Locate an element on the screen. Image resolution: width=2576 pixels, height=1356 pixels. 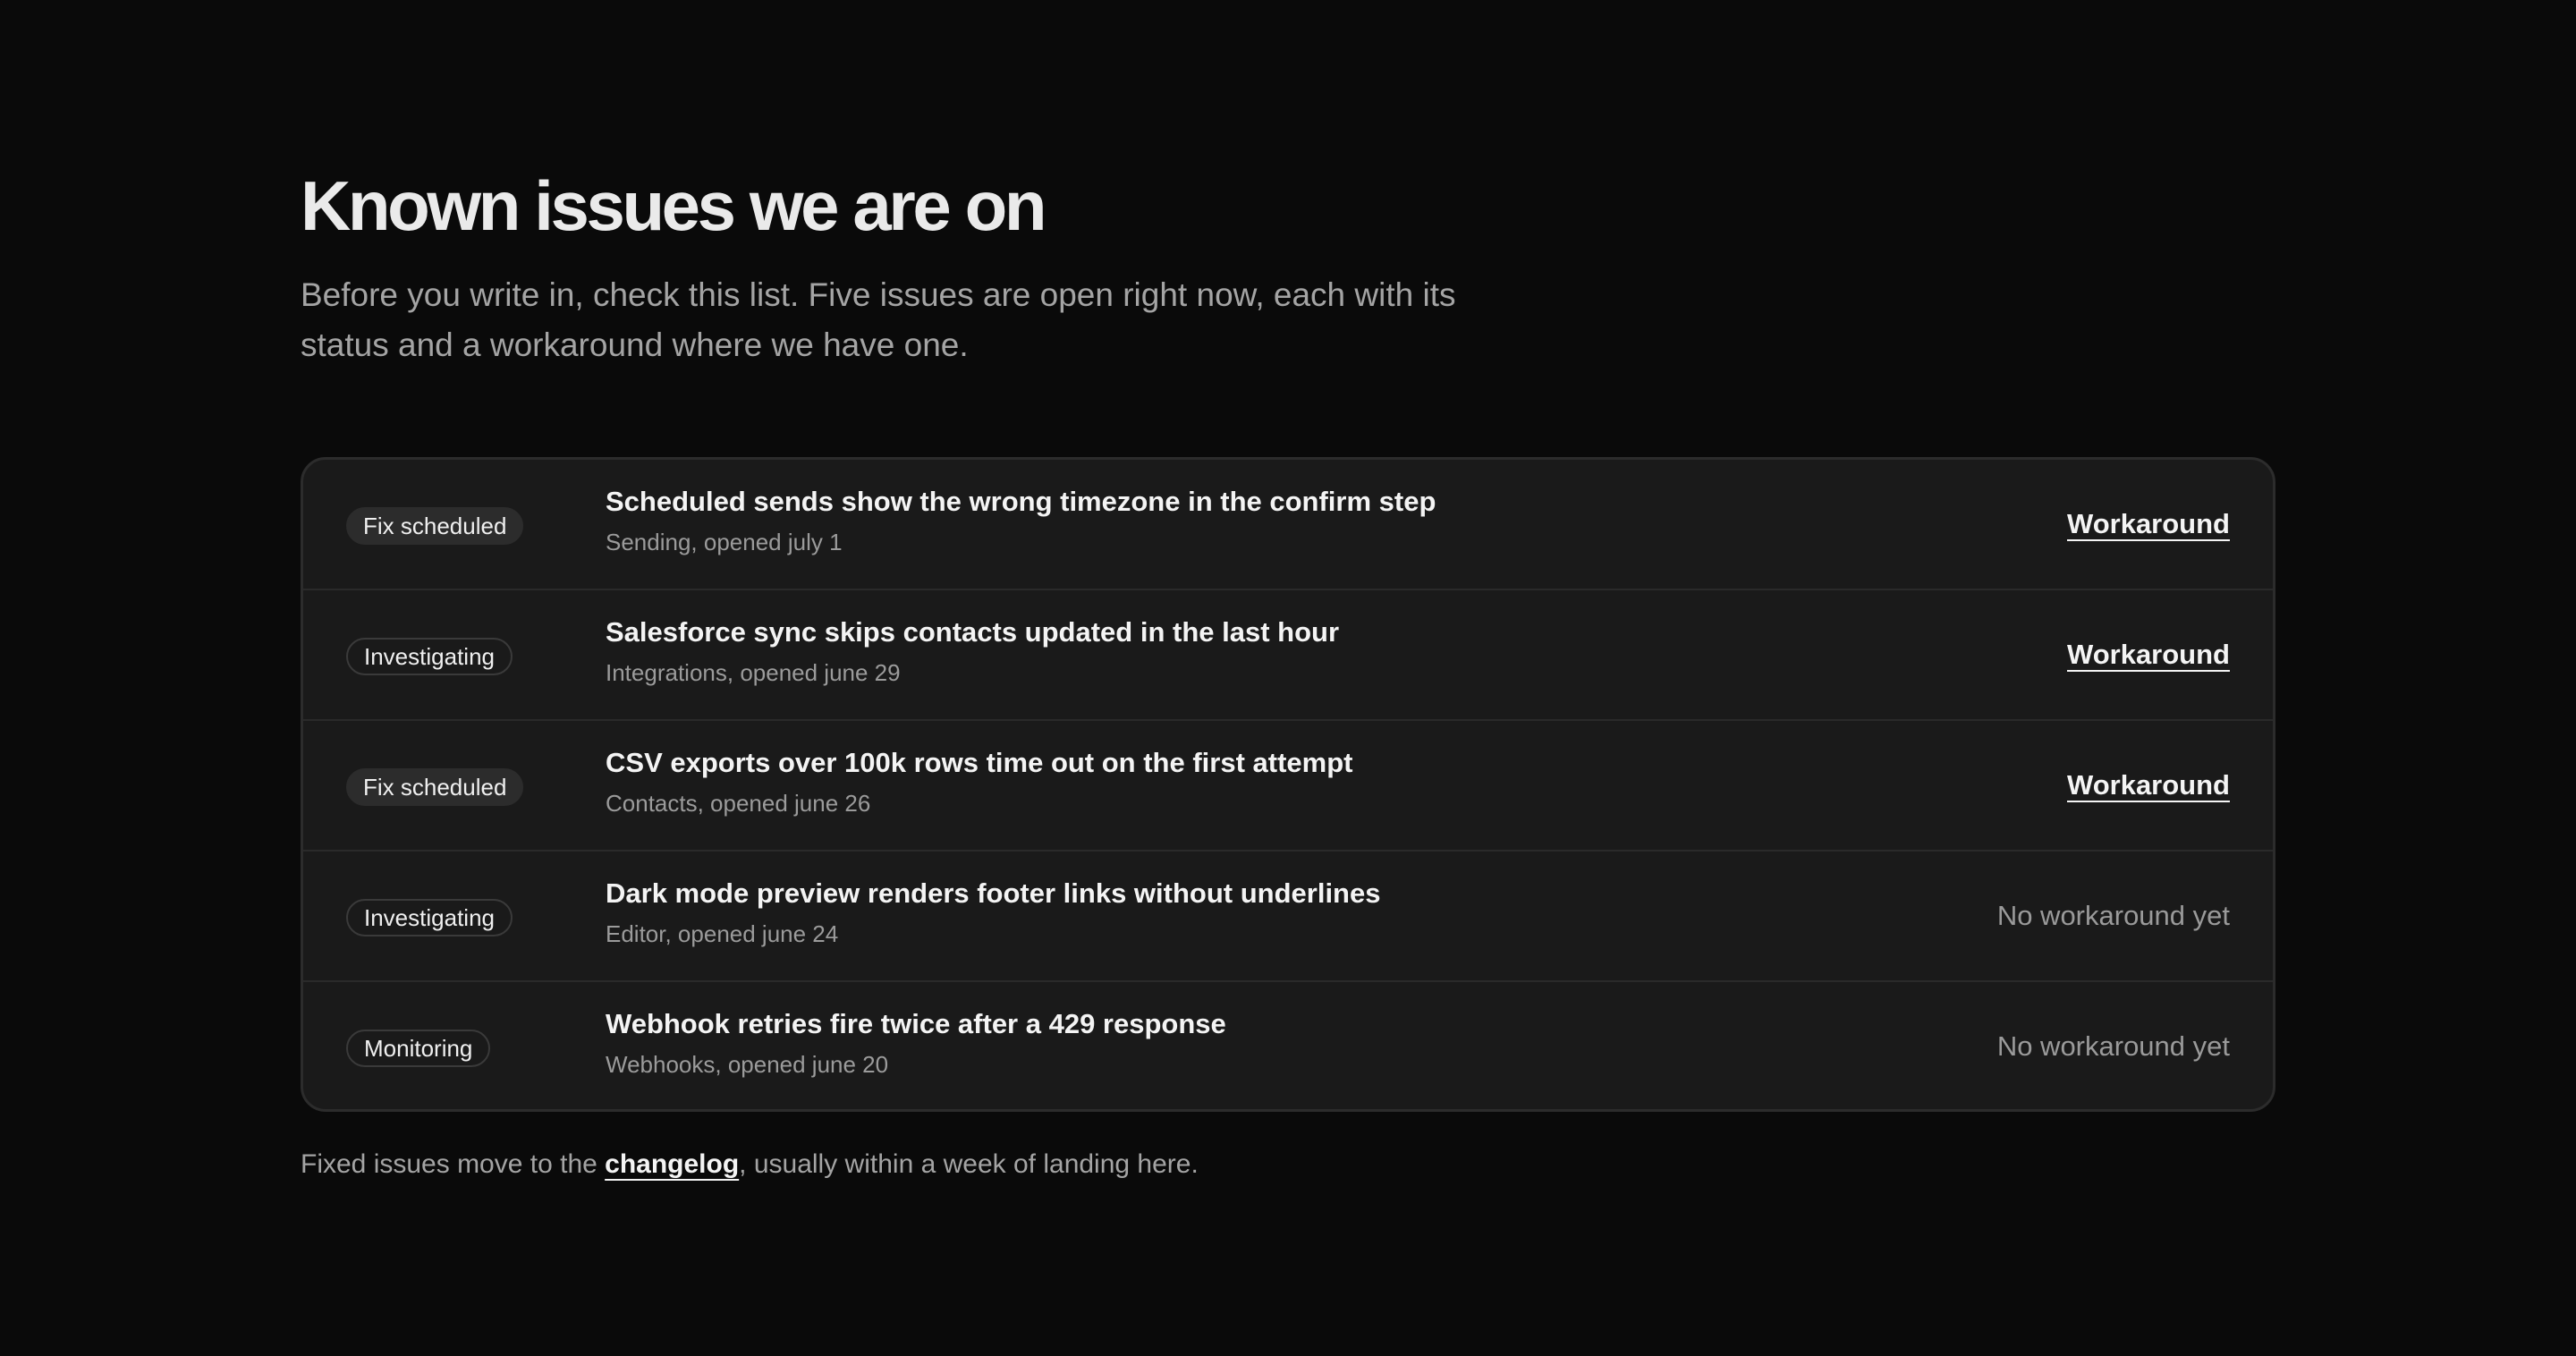
changelog-link: changelog is located at coordinates (672, 1164).